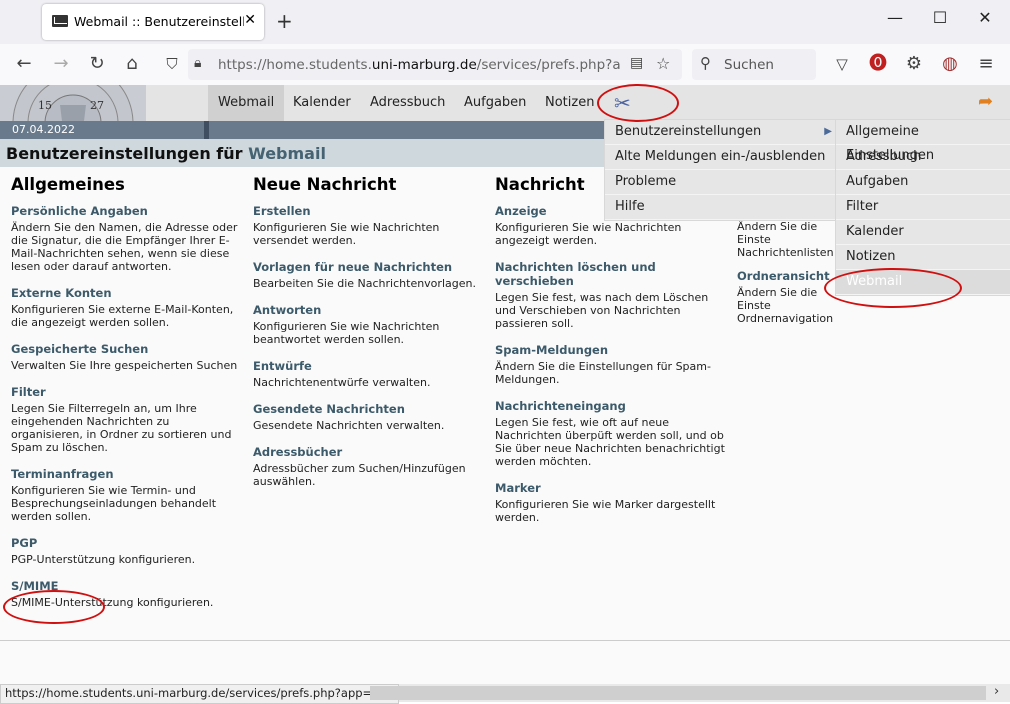  What do you see at coordinates (923, 232) in the screenshot?
I see `submenu-item-kalender: Kalender` at bounding box center [923, 232].